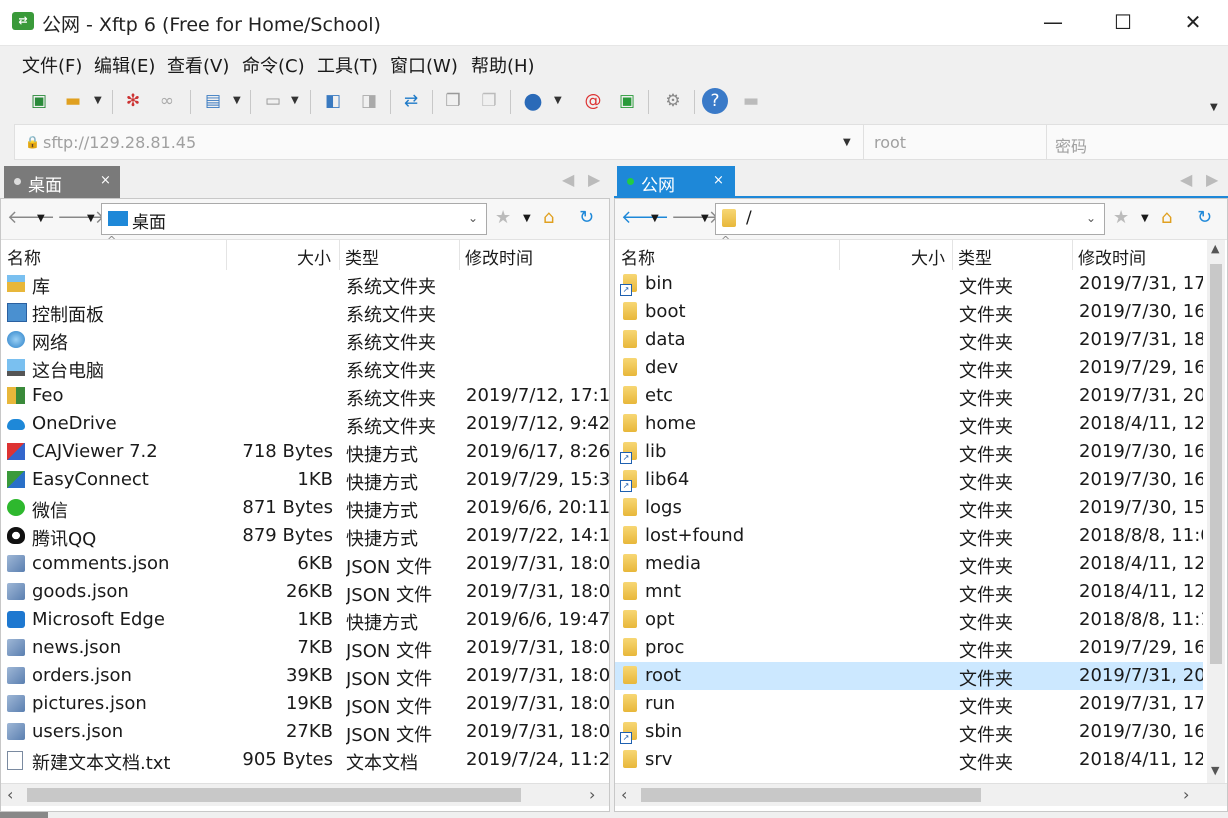 The width and height of the screenshot is (1228, 818). What do you see at coordinates (909, 732) in the screenshot?
I see `table-row: ↗ sbin 文件夹 2019/7/30, 16` at bounding box center [909, 732].